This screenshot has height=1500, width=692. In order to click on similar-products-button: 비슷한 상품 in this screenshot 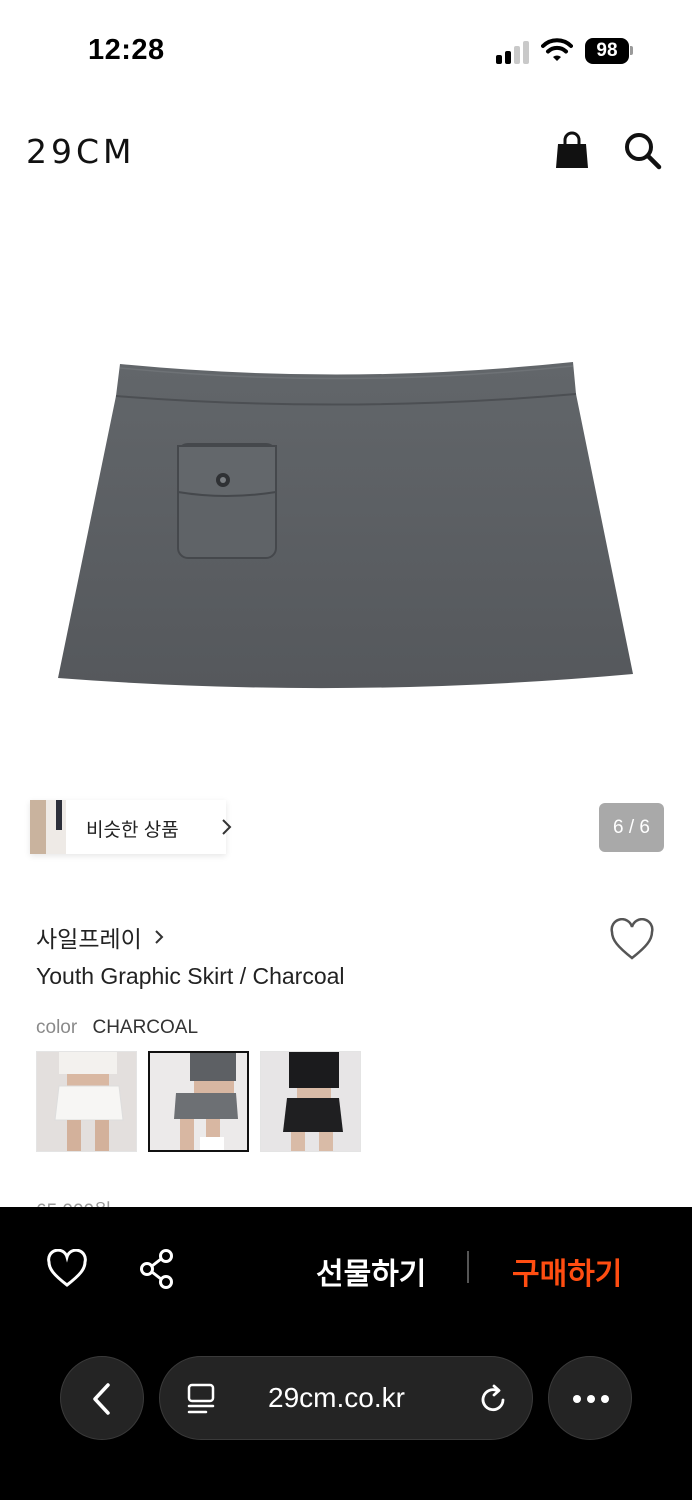, I will do `click(131, 827)`.